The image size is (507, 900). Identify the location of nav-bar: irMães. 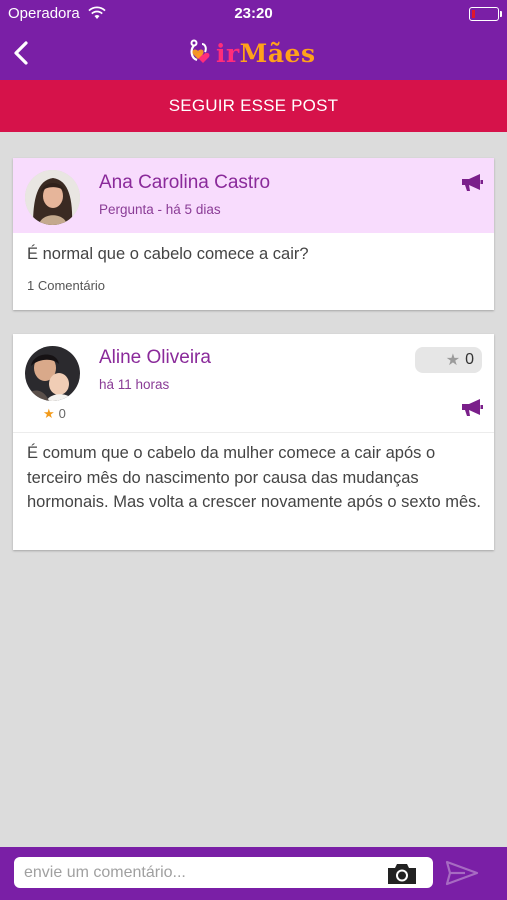
(253, 54).